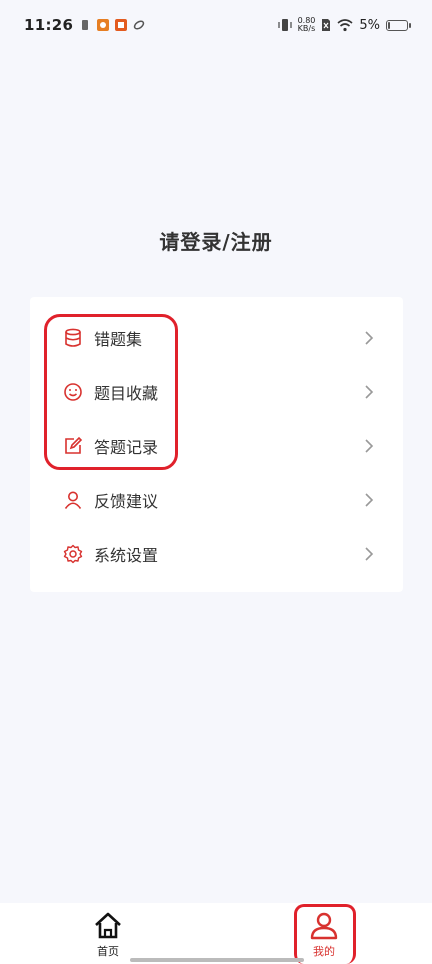 The image size is (432, 964). What do you see at coordinates (108, 925) in the screenshot?
I see `home-icon` at bounding box center [108, 925].